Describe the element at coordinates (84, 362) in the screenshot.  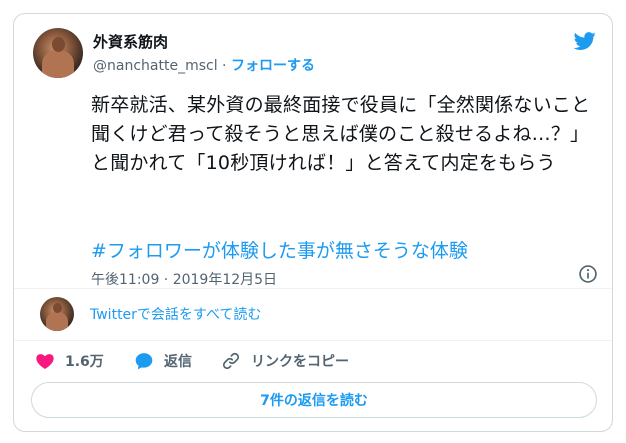
I see `like-count: 1.6万` at that location.